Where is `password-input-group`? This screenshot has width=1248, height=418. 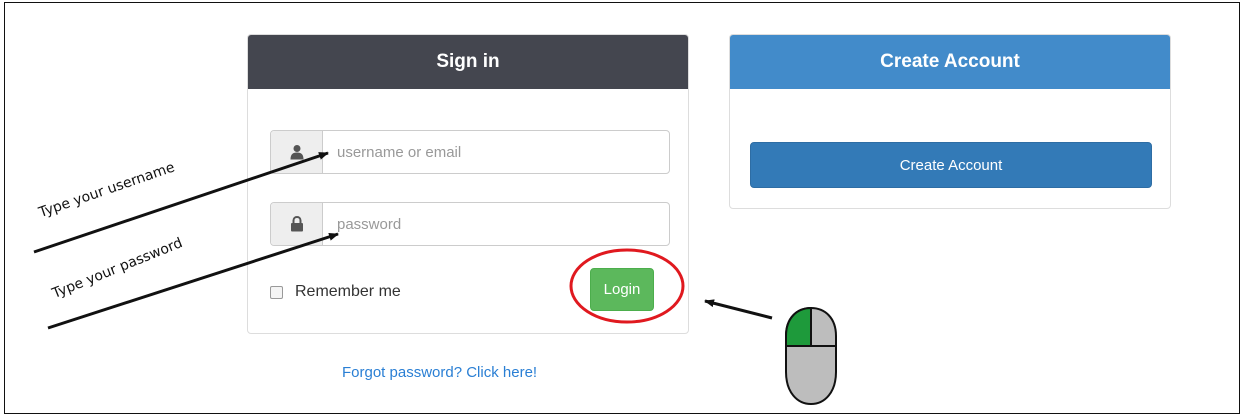
password-input-group is located at coordinates (470, 224).